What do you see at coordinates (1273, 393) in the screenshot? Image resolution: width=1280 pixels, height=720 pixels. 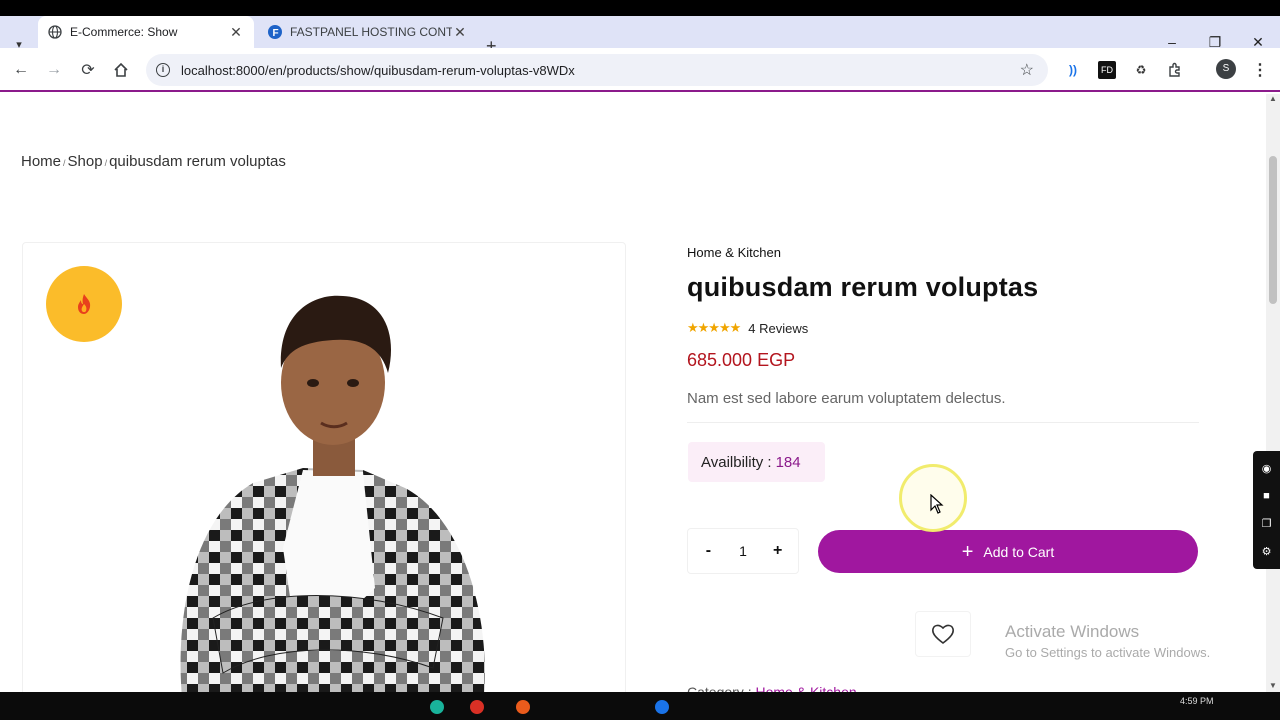 I see `page-scrollbar: ▲ ▼` at bounding box center [1273, 393].